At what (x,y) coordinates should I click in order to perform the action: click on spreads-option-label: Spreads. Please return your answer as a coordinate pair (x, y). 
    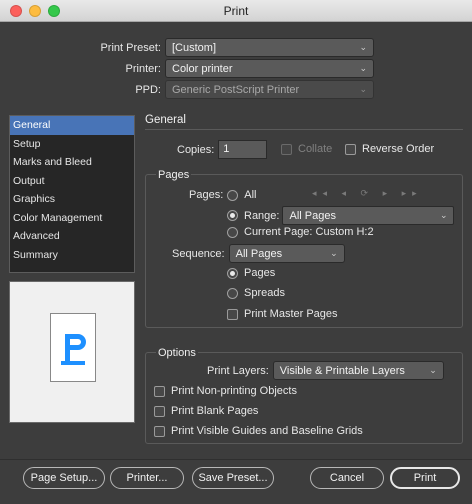
    Looking at the image, I should click on (264, 293).